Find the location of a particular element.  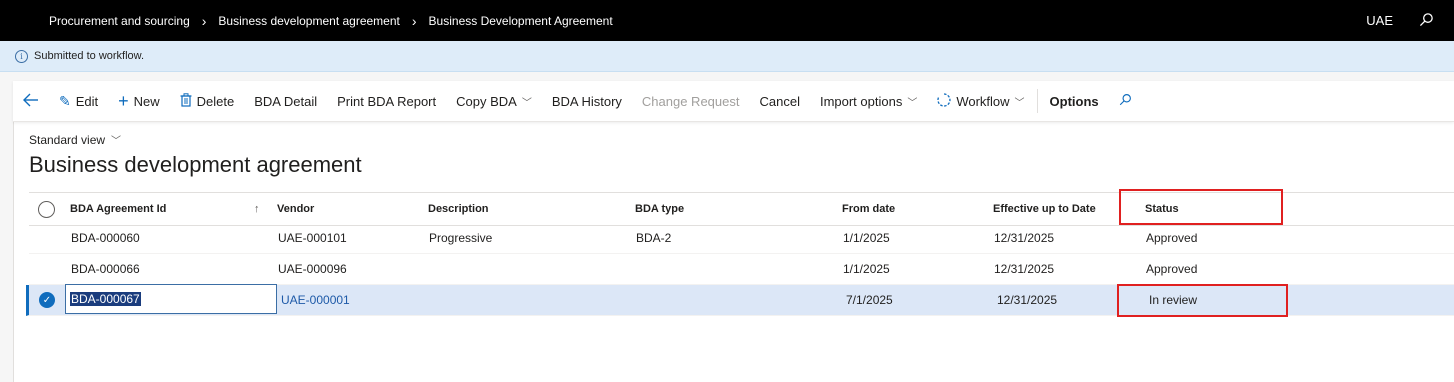

row-checkbox: ✓ is located at coordinates (47, 300).